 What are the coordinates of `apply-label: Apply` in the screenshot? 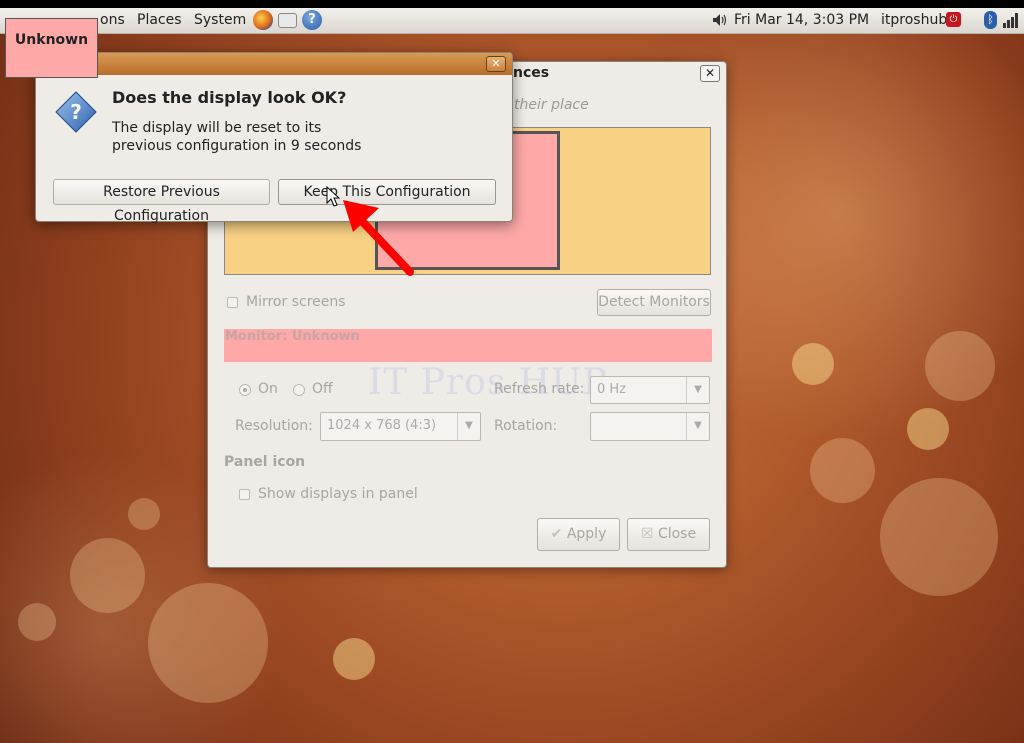 It's located at (586, 534).